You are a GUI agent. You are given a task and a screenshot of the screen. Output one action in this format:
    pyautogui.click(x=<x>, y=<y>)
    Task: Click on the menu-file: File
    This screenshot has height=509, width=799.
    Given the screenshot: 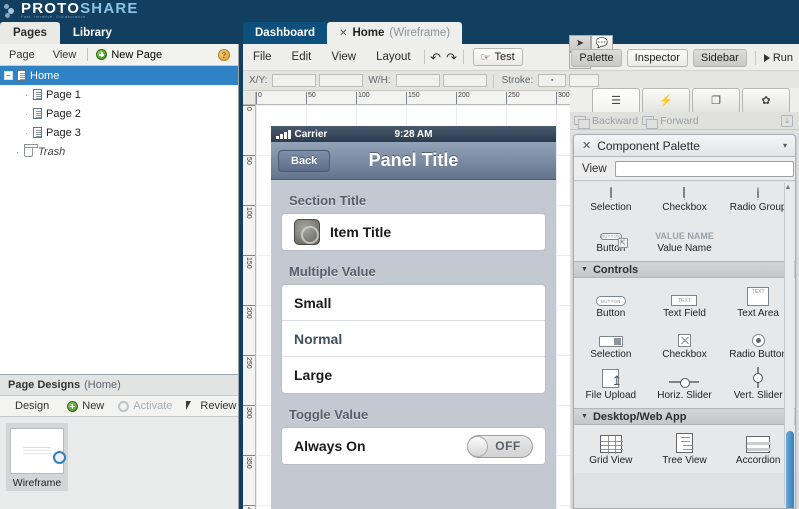 What is the action you would take?
    pyautogui.click(x=262, y=57)
    